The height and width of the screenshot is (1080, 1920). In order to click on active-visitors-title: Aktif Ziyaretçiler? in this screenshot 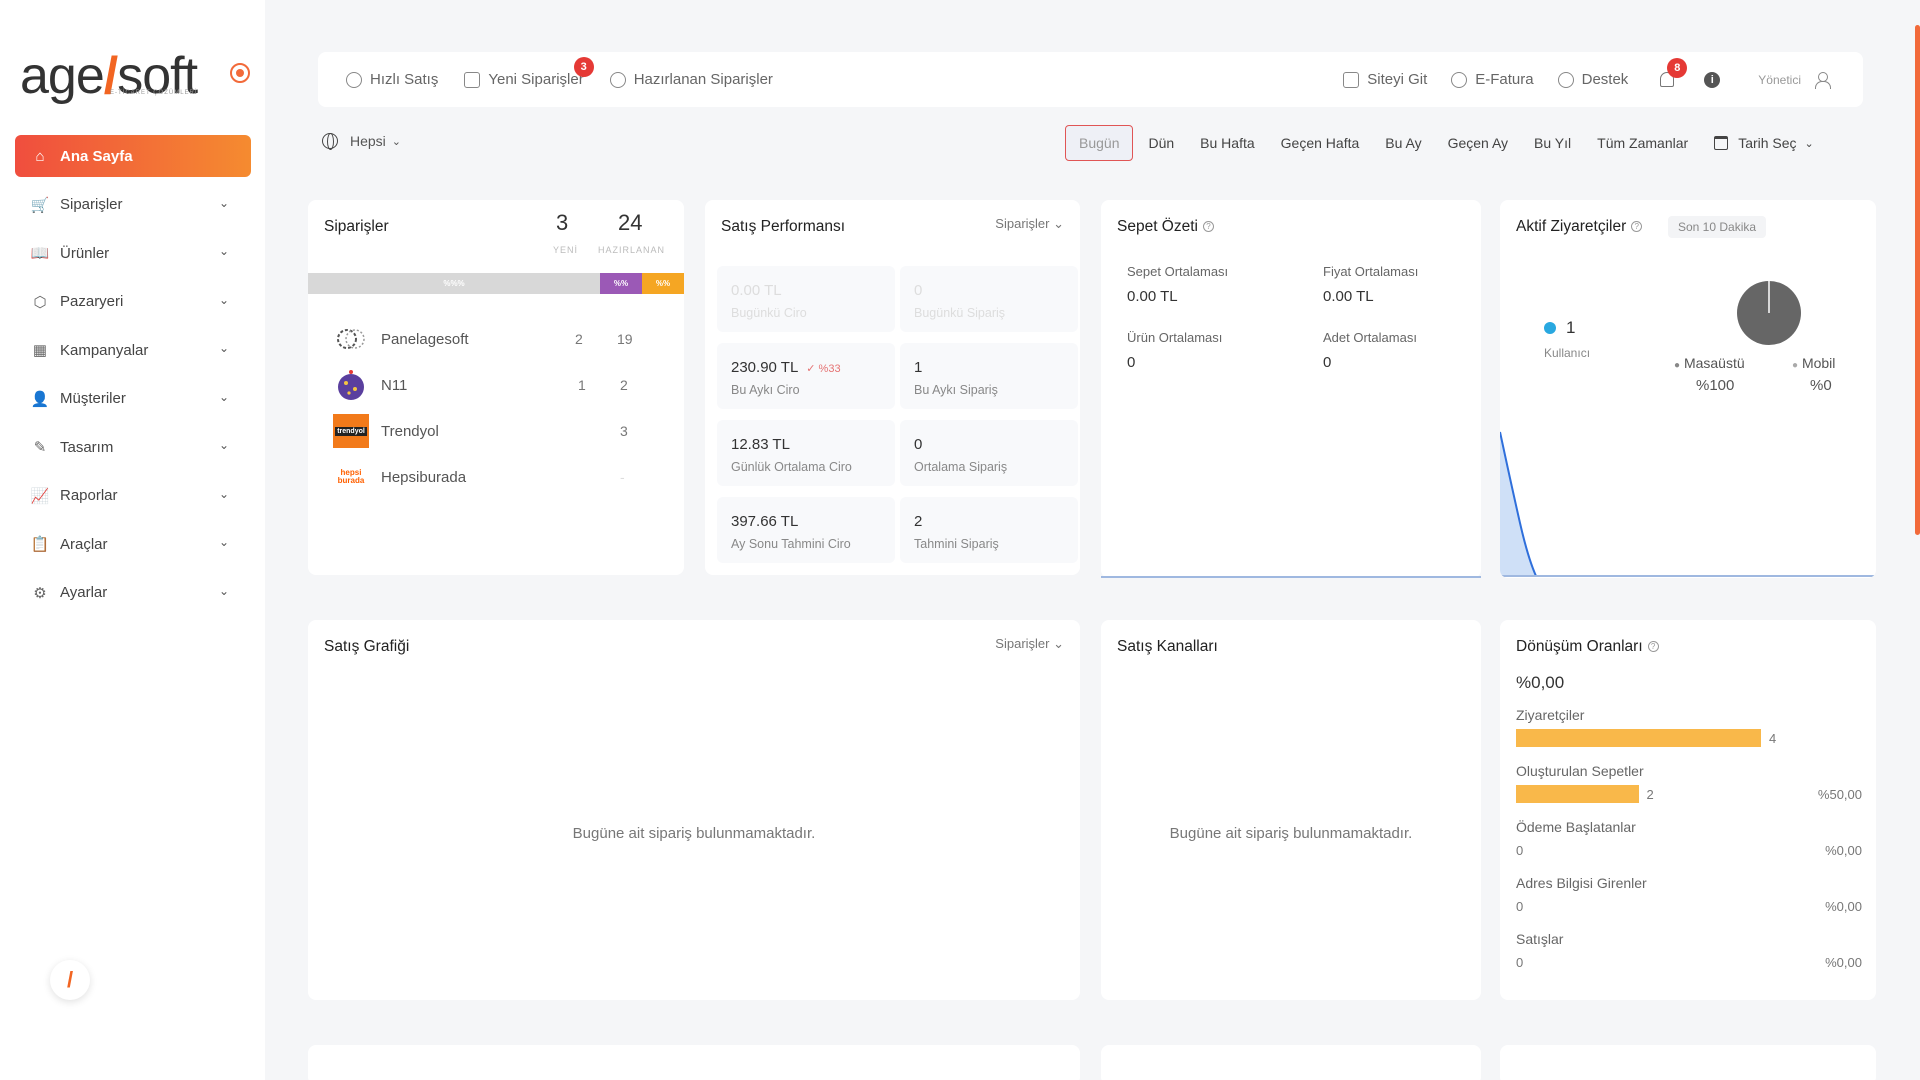, I will do `click(1579, 227)`.